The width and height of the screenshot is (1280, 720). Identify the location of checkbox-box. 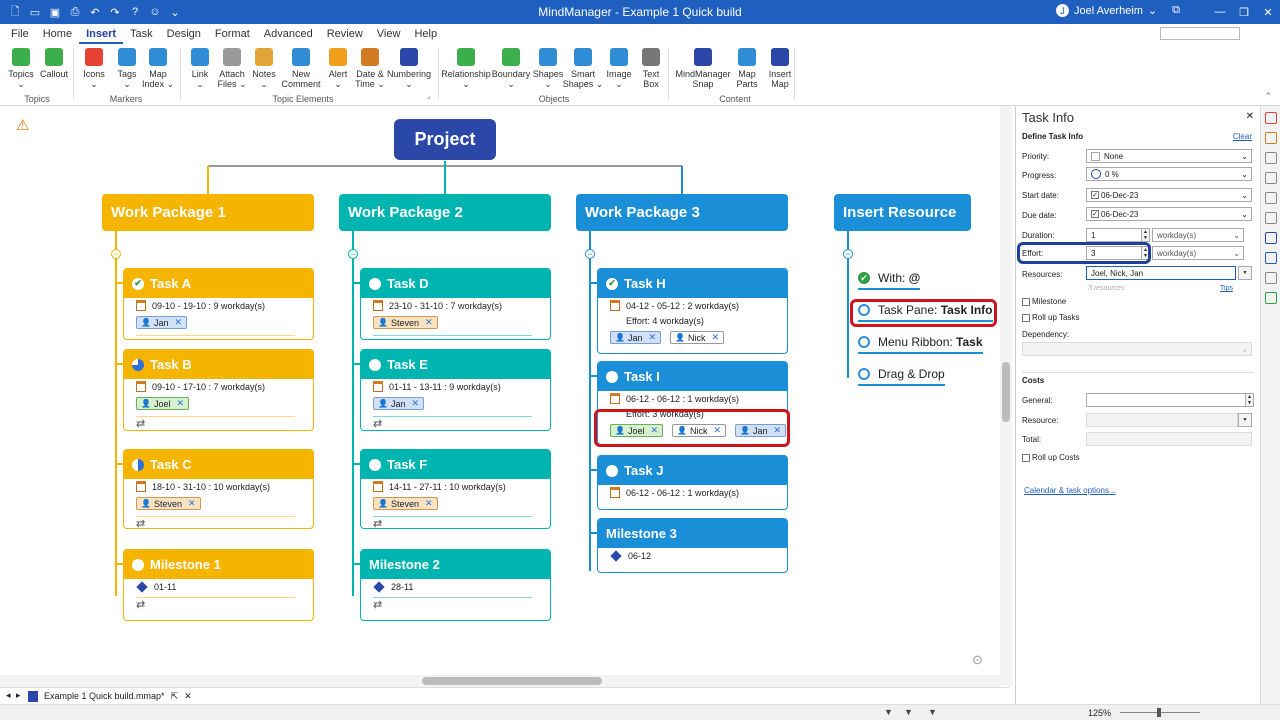
(1026, 457).